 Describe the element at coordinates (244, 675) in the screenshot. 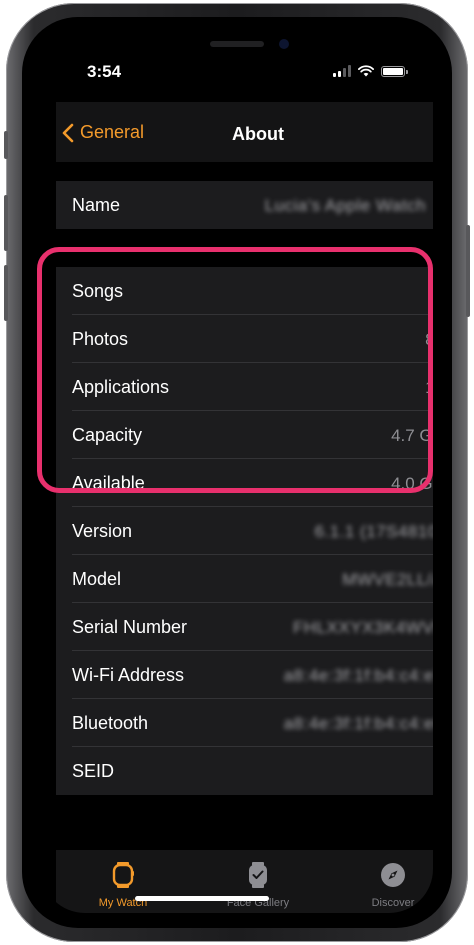

I see `list-item: Wi-Fi Address a8:4e:3f:1f:b4:c4:e7` at that location.